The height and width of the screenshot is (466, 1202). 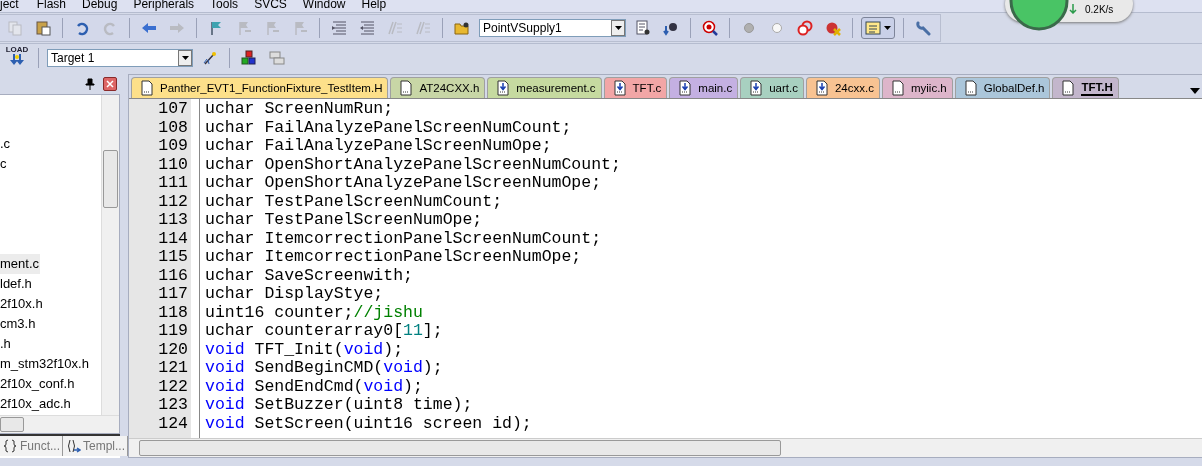 What do you see at coordinates (314, 386) in the screenshot?
I see `code-line: void SendEndCmd(void);` at bounding box center [314, 386].